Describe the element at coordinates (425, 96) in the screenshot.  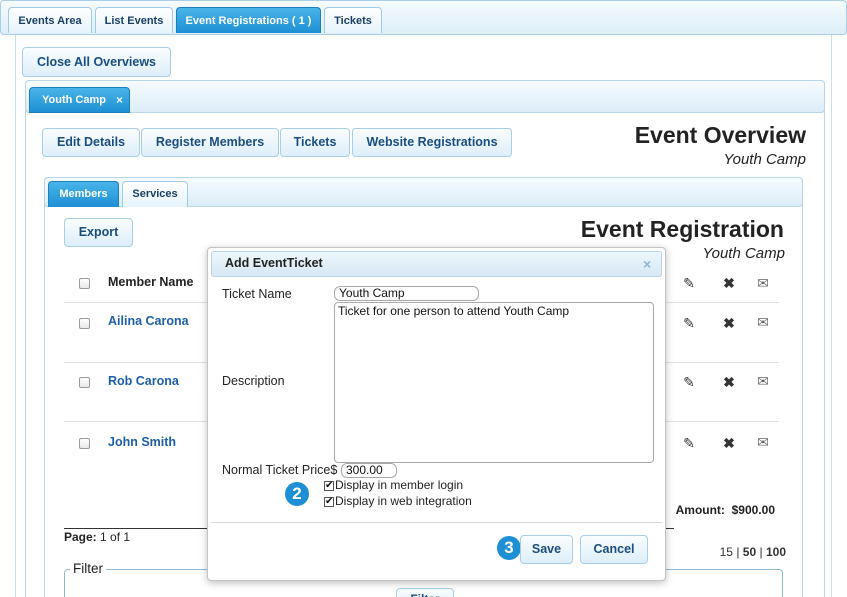
I see `event-tab-bar` at that location.